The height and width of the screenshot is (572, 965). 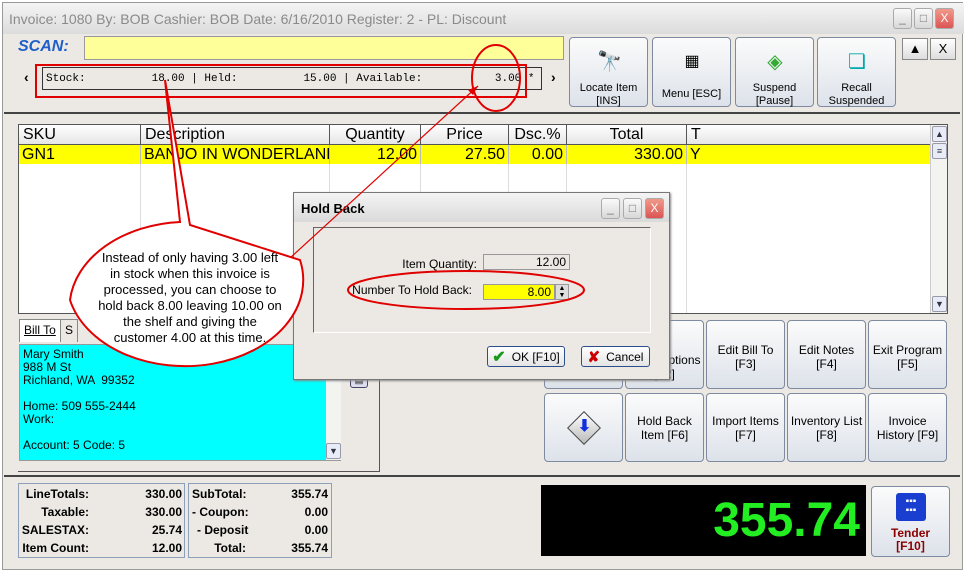 What do you see at coordinates (627, 135) in the screenshot?
I see `column-header-total: Total` at bounding box center [627, 135].